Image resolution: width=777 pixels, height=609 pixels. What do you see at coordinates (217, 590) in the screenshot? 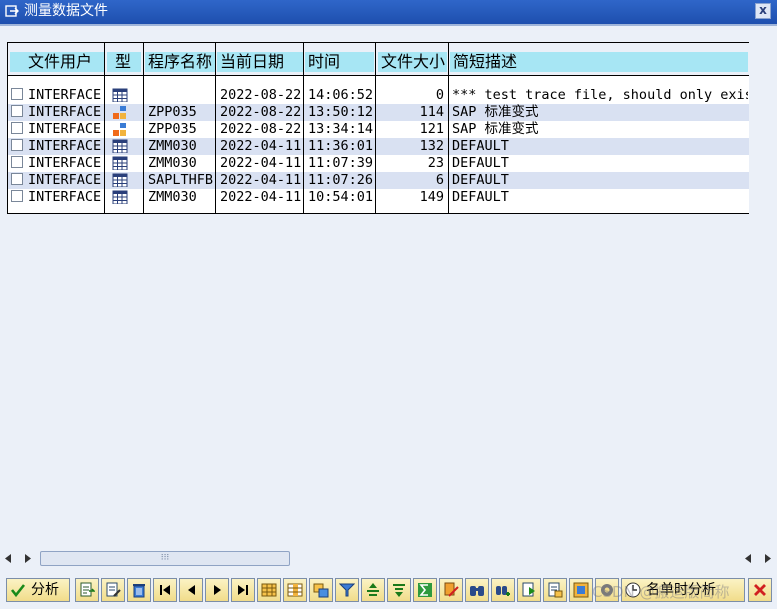
I see `next-page-button` at bounding box center [217, 590].